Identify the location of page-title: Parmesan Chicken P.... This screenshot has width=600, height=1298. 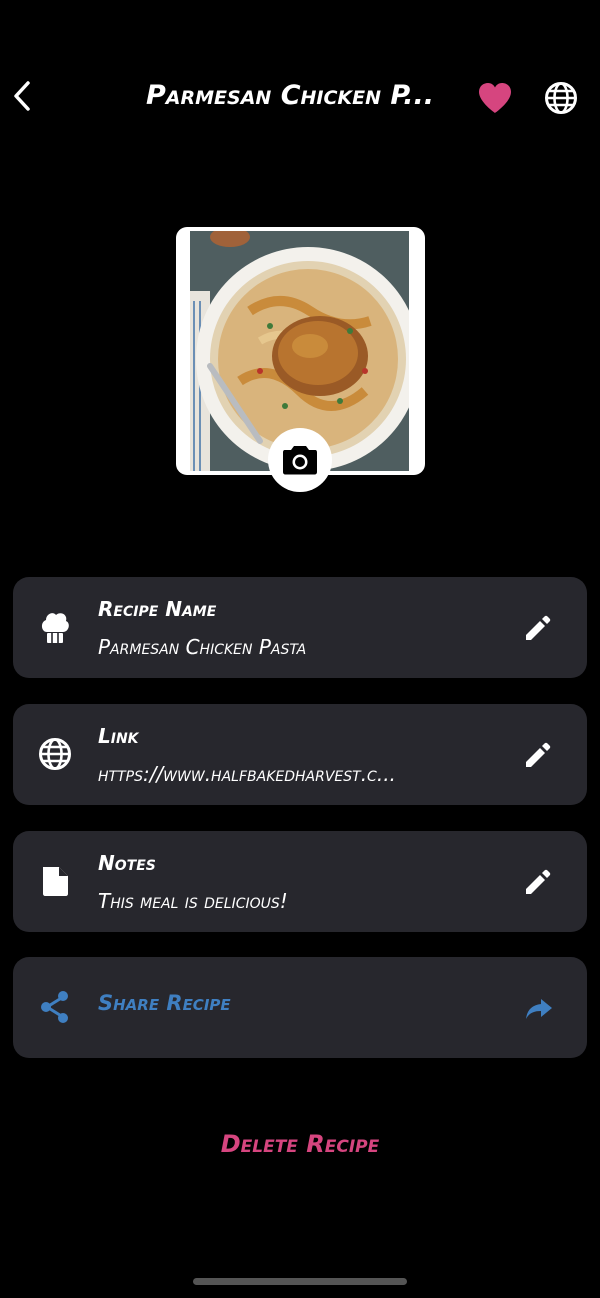
(290, 95).